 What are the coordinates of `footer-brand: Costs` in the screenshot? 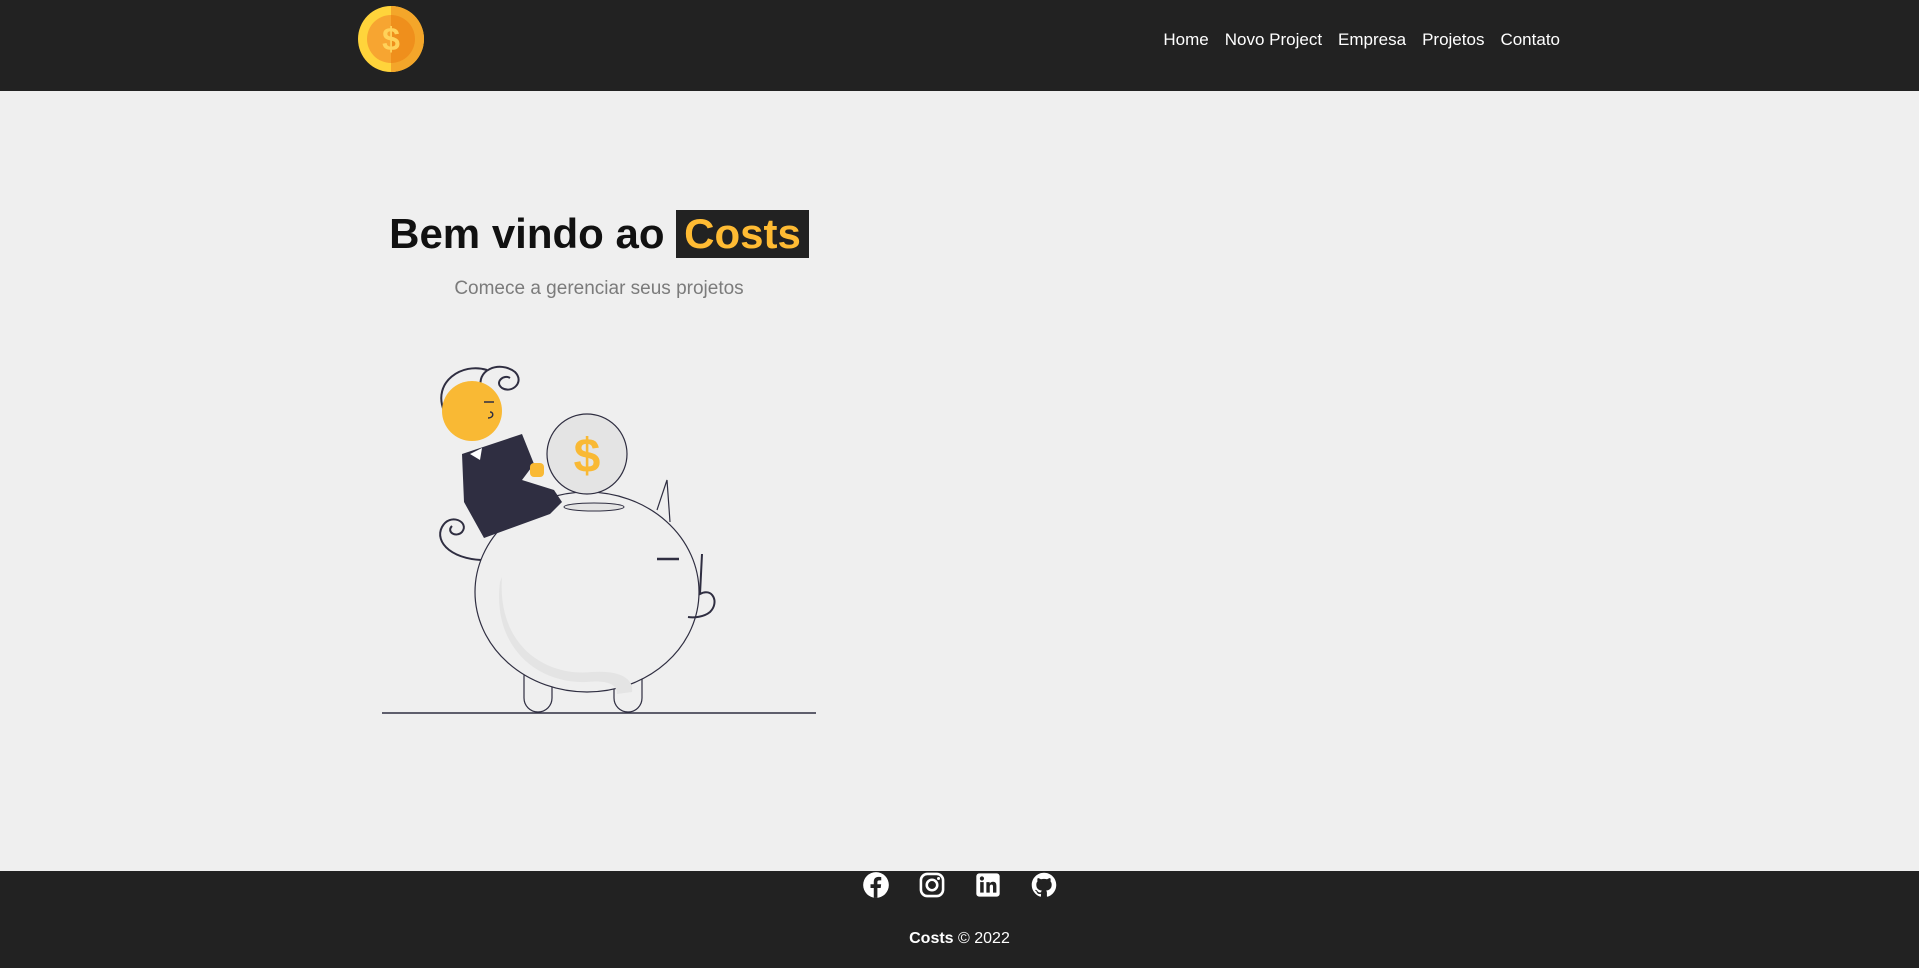 It's located at (931, 938).